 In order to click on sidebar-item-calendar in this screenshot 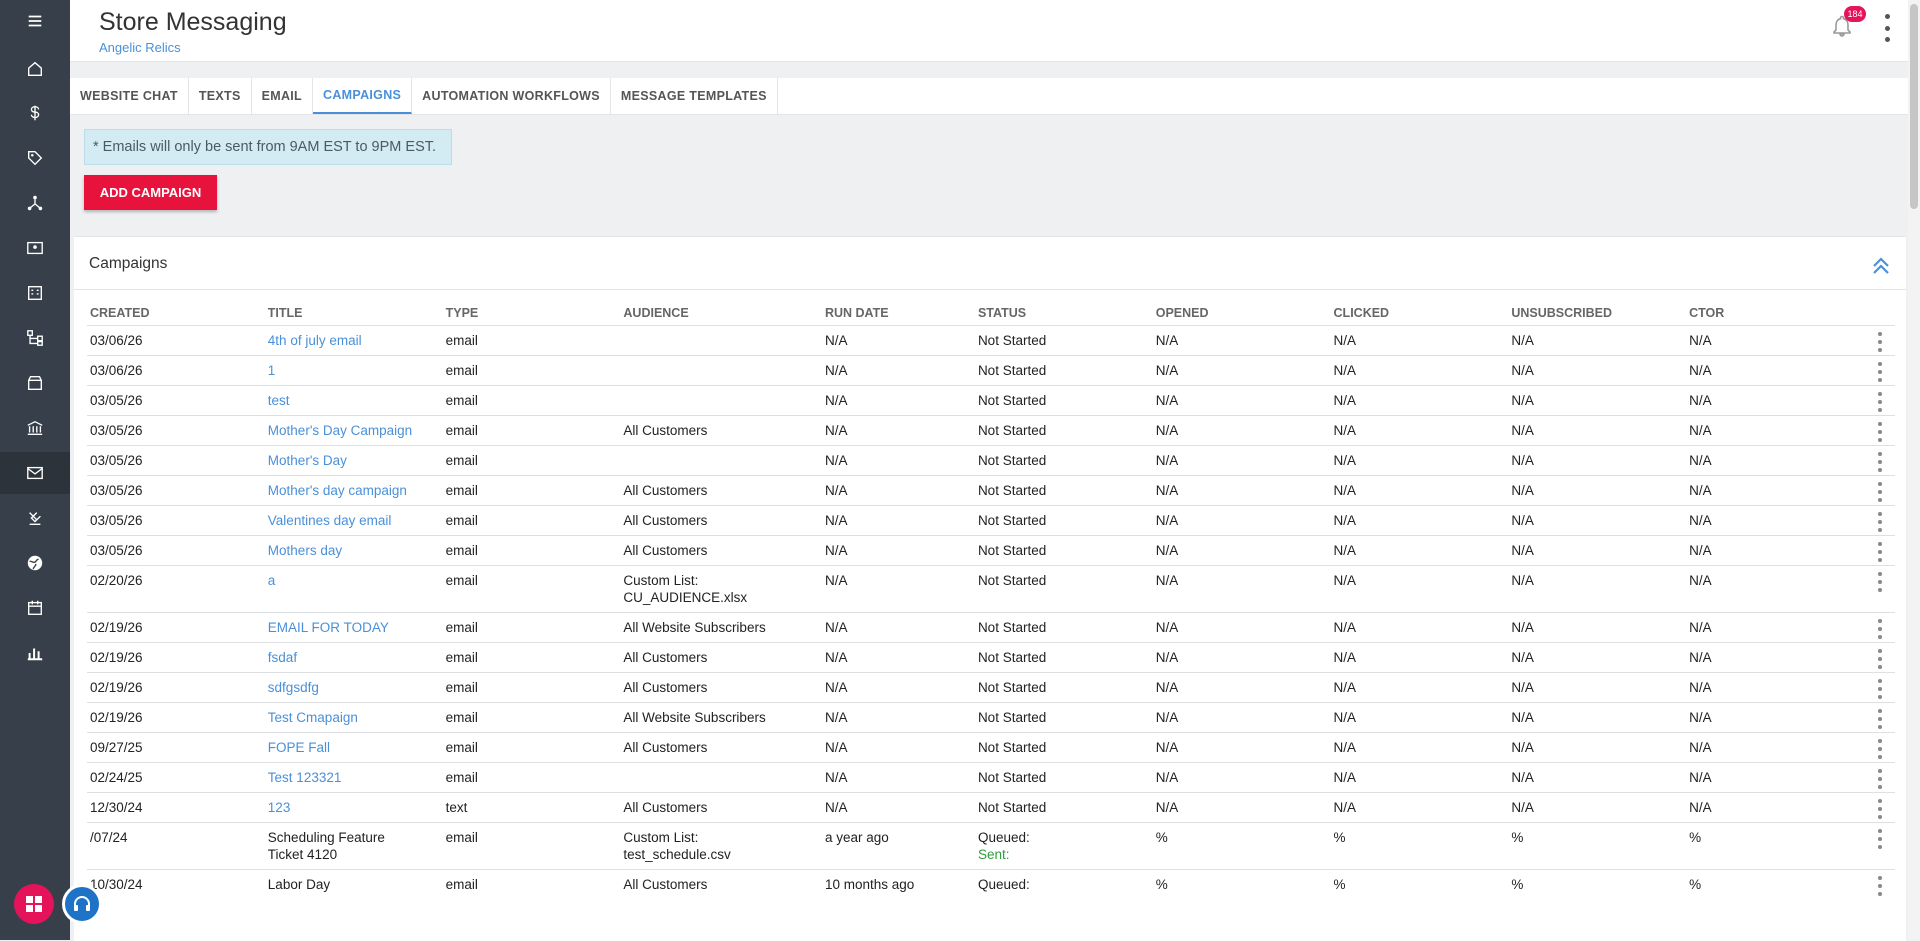, I will do `click(35, 608)`.